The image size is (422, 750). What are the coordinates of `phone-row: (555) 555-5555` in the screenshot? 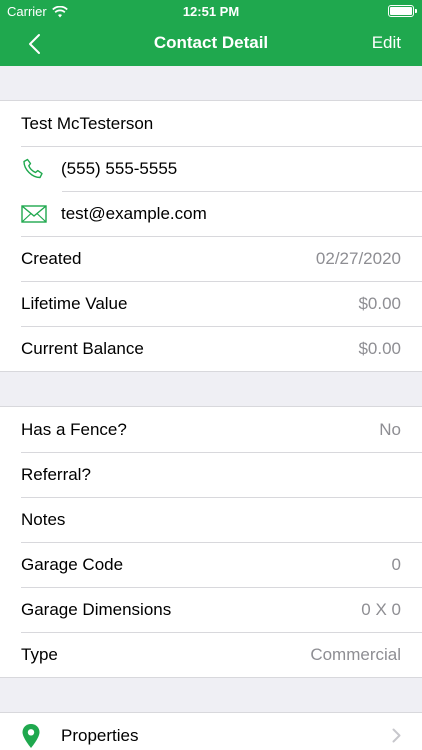 It's located at (211, 168).